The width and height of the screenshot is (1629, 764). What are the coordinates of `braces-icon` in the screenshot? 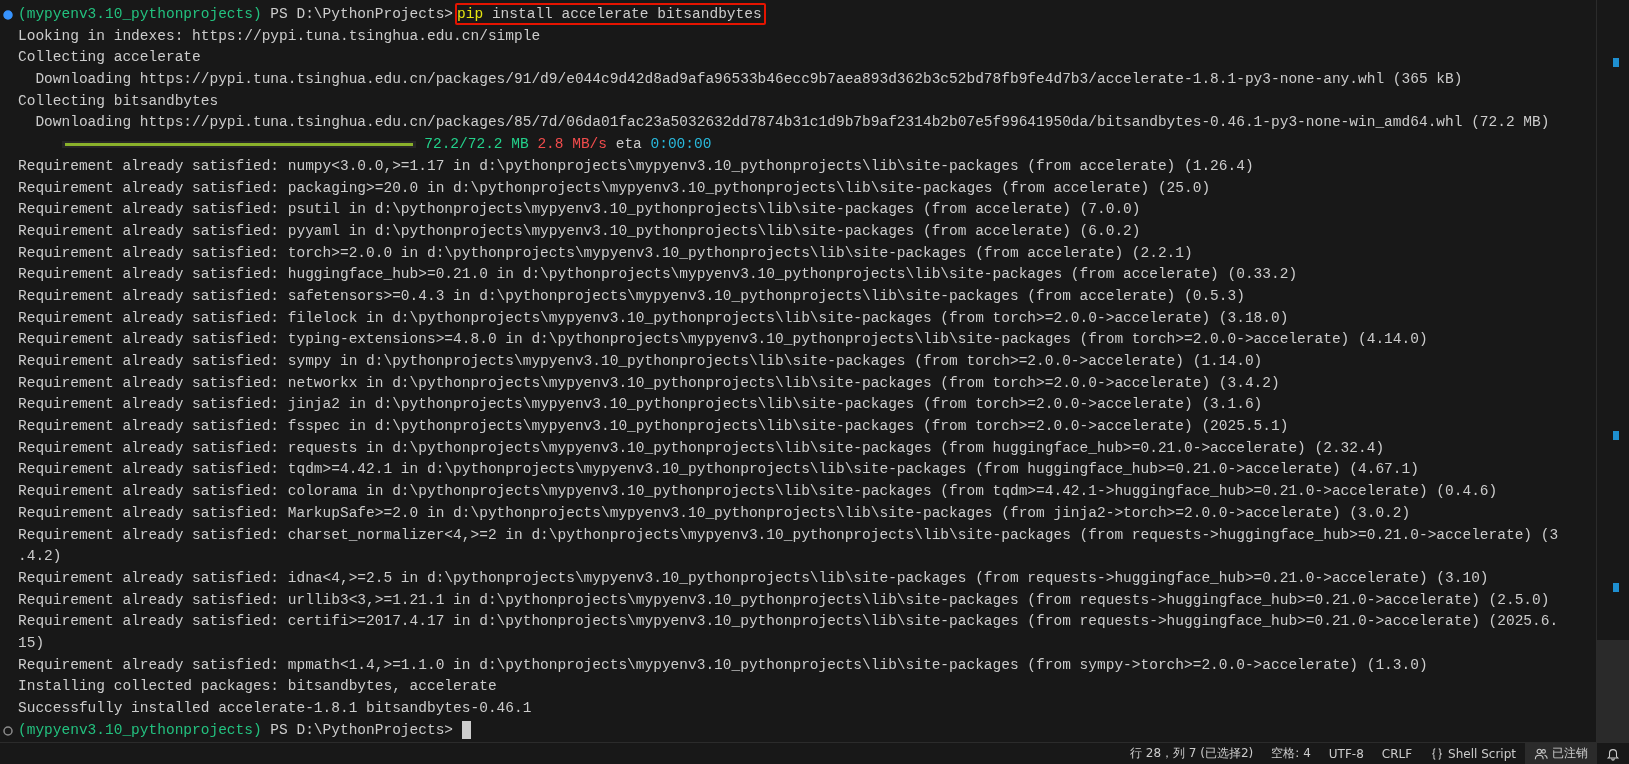 It's located at (1437, 753).